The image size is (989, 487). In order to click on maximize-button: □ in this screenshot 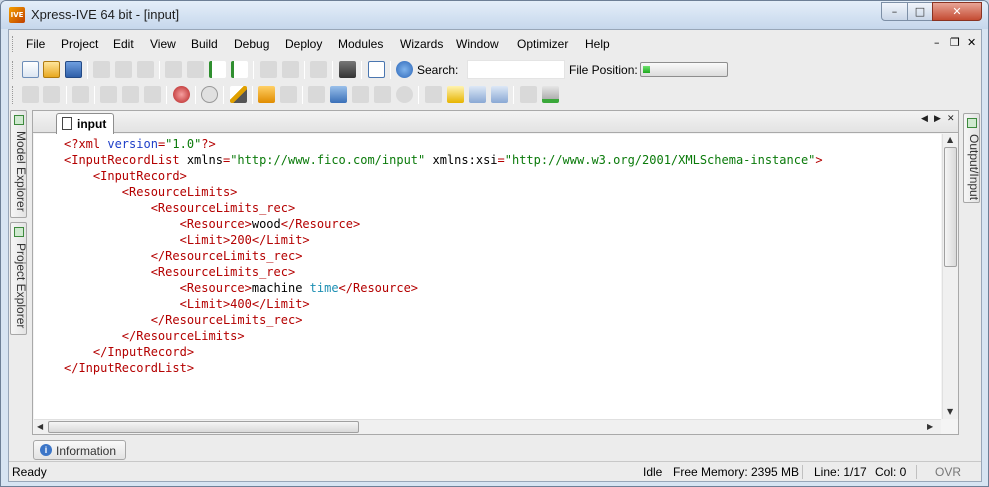, I will do `click(920, 11)`.